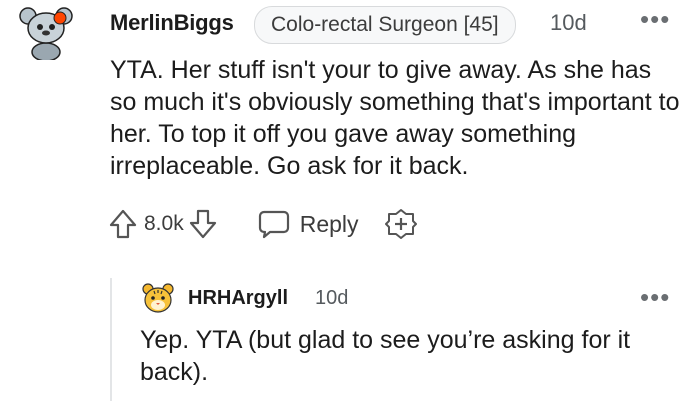  What do you see at coordinates (655, 19) in the screenshot?
I see `comment-more-options-icon: •••` at bounding box center [655, 19].